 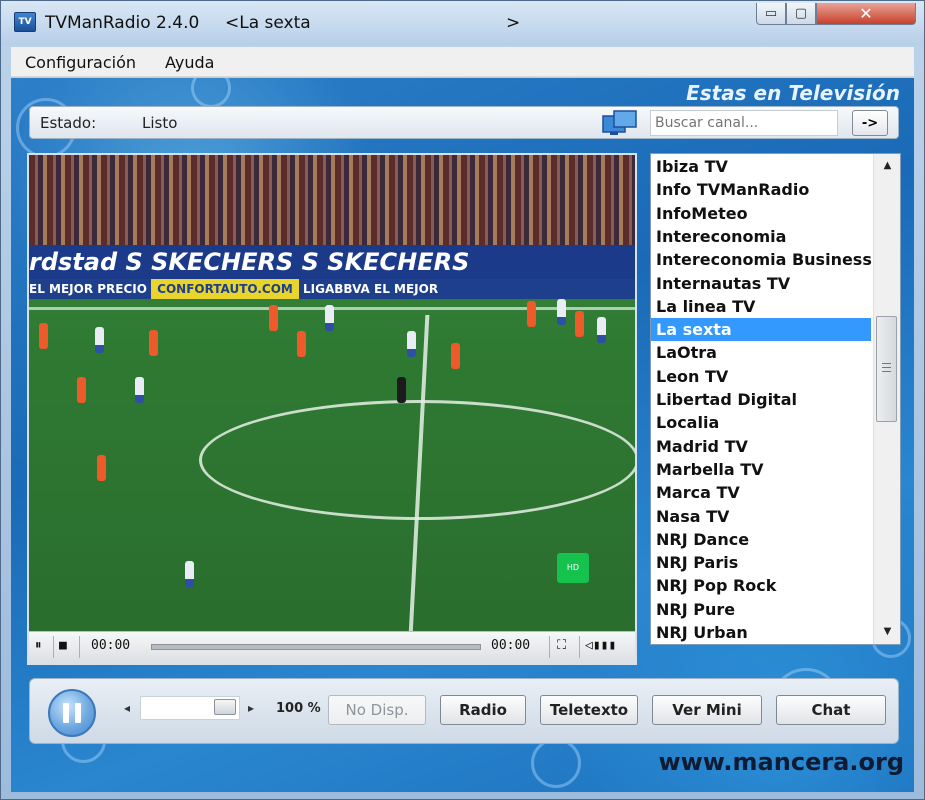 I want to click on tagline: Estas en Televisión, so click(x=793, y=93).